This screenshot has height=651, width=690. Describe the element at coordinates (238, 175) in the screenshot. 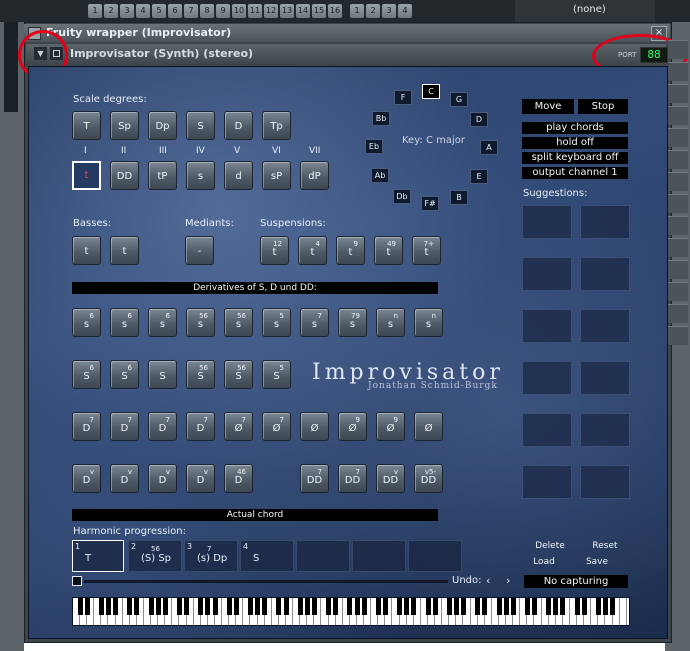

I see `scale-degree-button: d` at that location.